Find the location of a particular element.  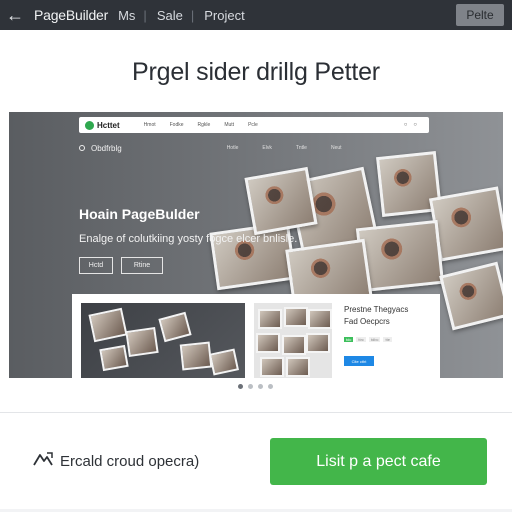

preview-nav-link: Hmot is located at coordinates (149, 125).